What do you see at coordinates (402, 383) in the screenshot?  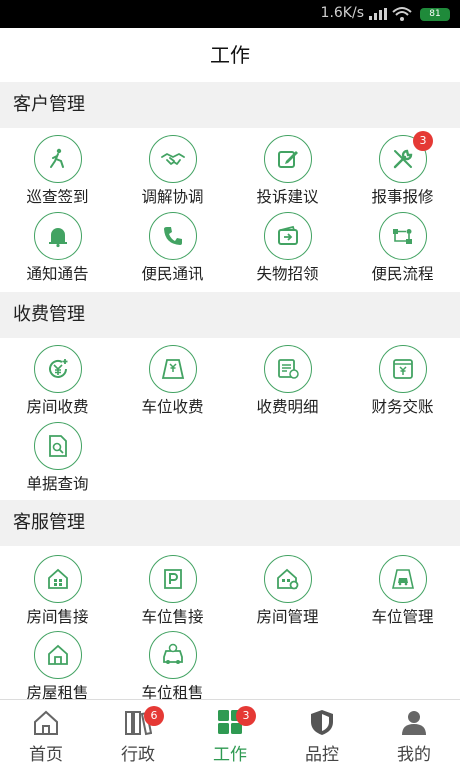 I see `grid-item-finance: 财务交账` at bounding box center [402, 383].